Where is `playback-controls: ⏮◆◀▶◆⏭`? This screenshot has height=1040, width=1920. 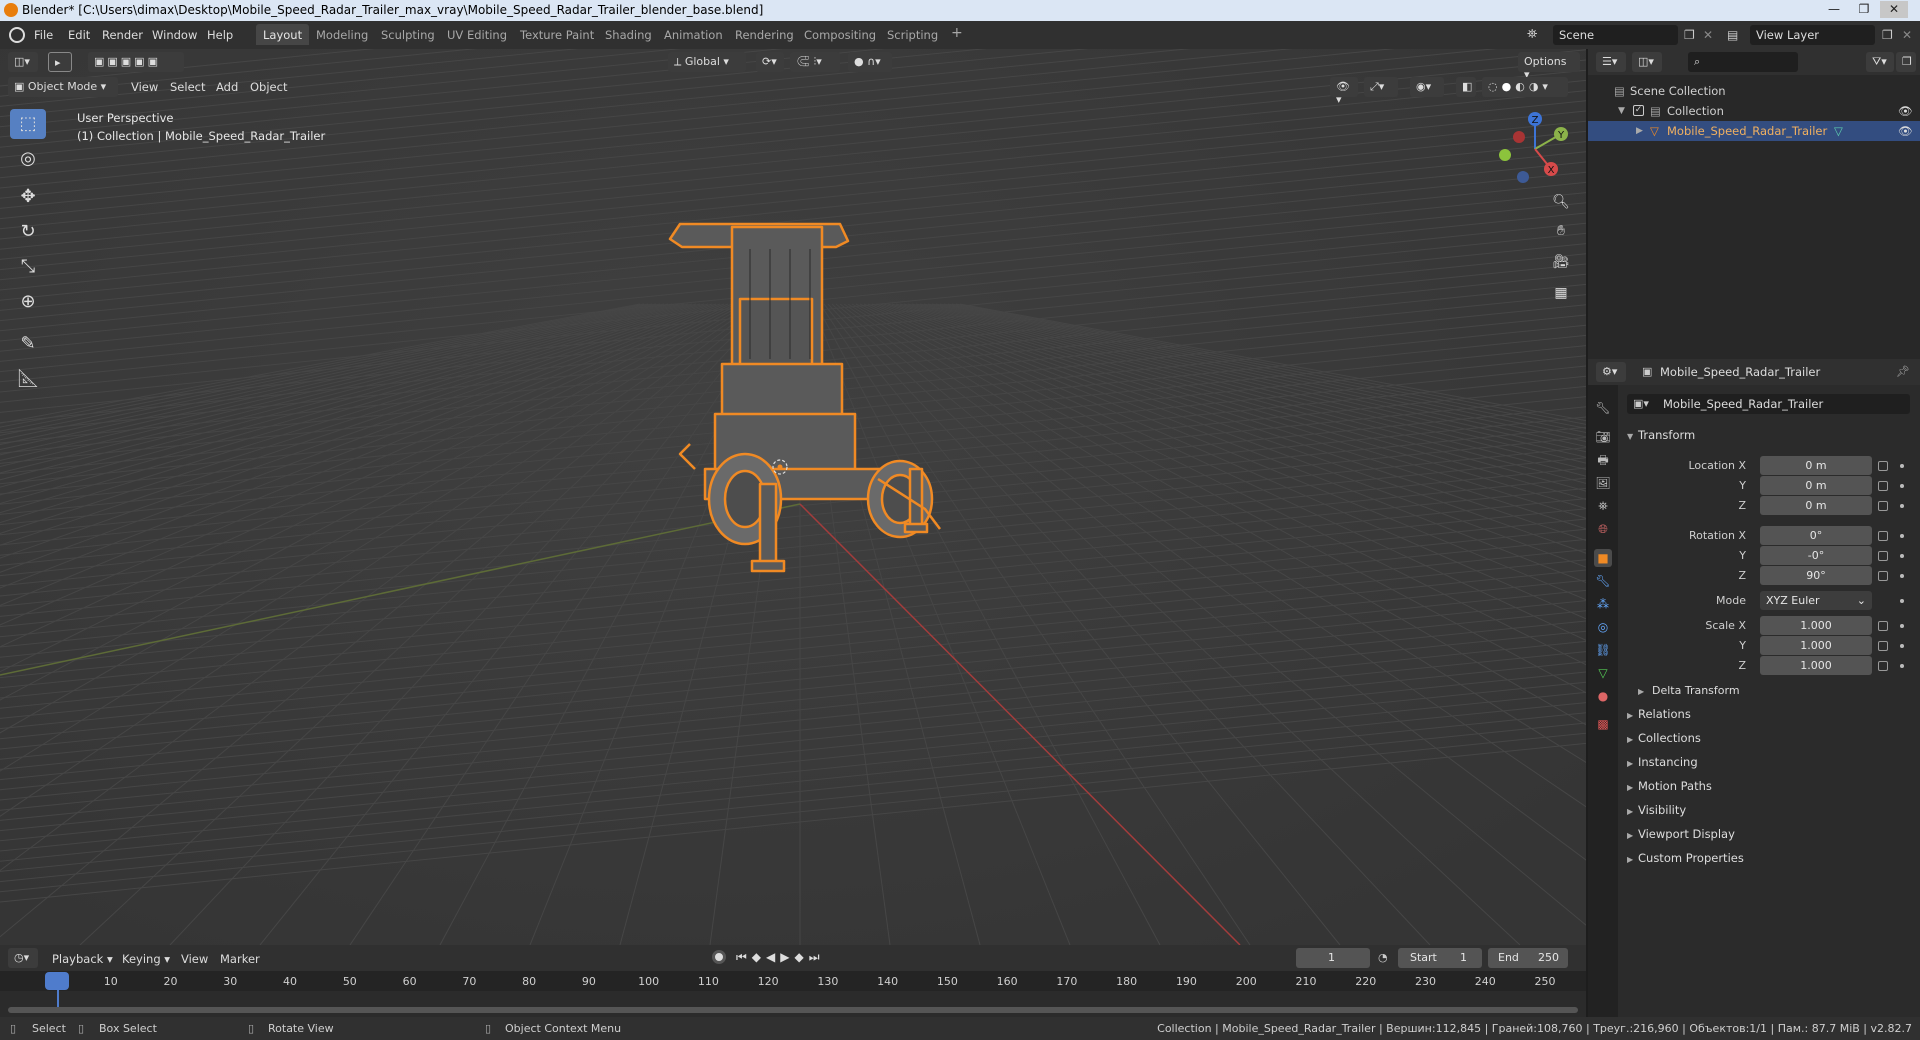
playback-controls: ⏮◆◀▶◆⏭ is located at coordinates (780, 957).